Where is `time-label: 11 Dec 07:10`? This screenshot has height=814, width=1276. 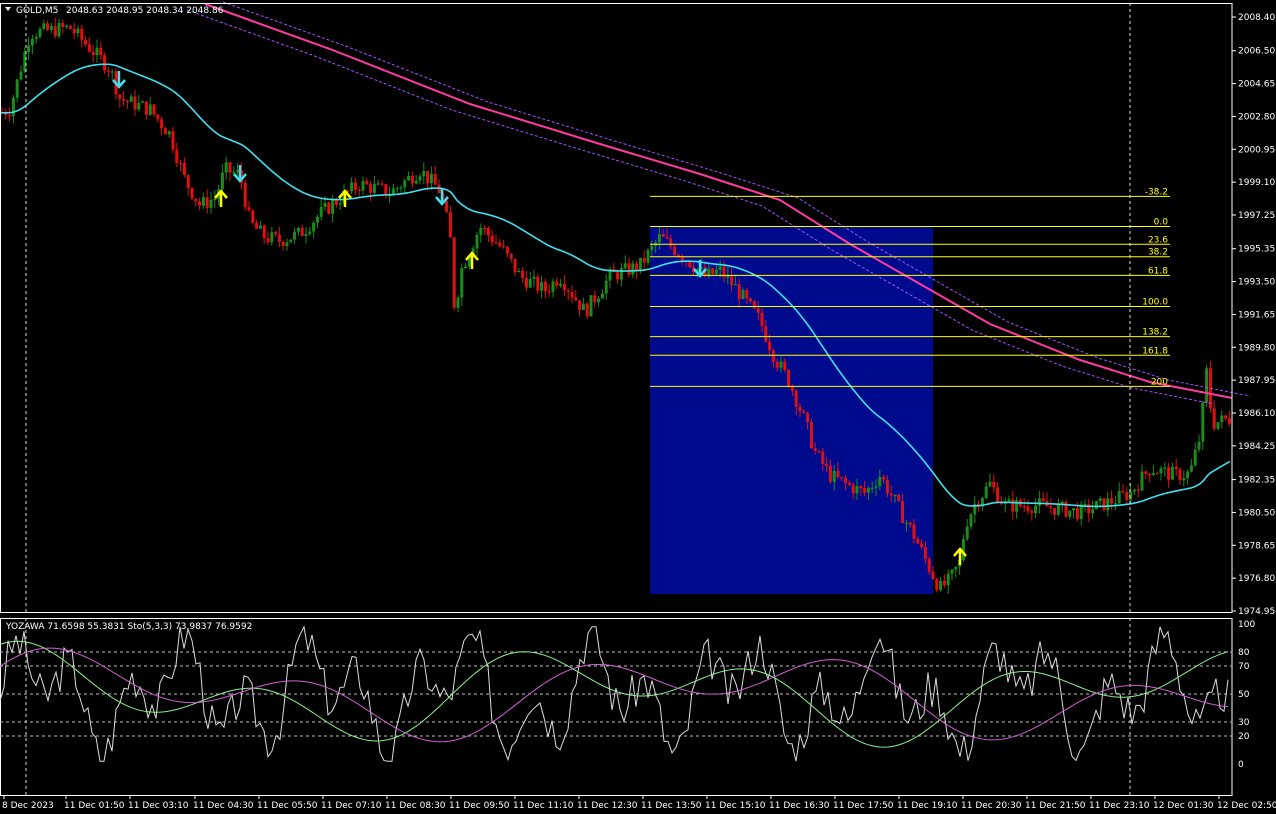
time-label: 11 Dec 07:10 is located at coordinates (351, 806).